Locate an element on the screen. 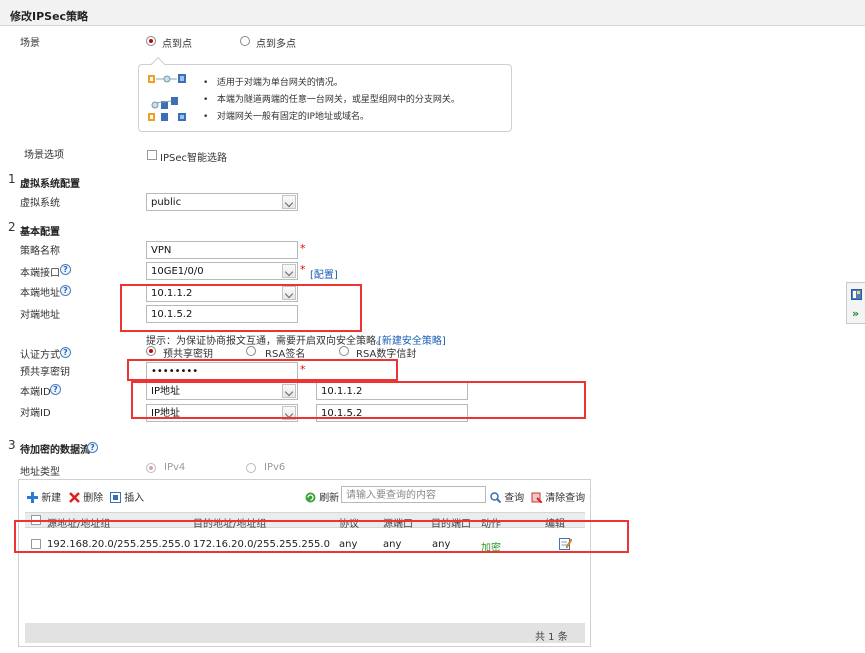 The width and height of the screenshot is (865, 653). scene-p2p-label: 点到点 is located at coordinates (177, 44).